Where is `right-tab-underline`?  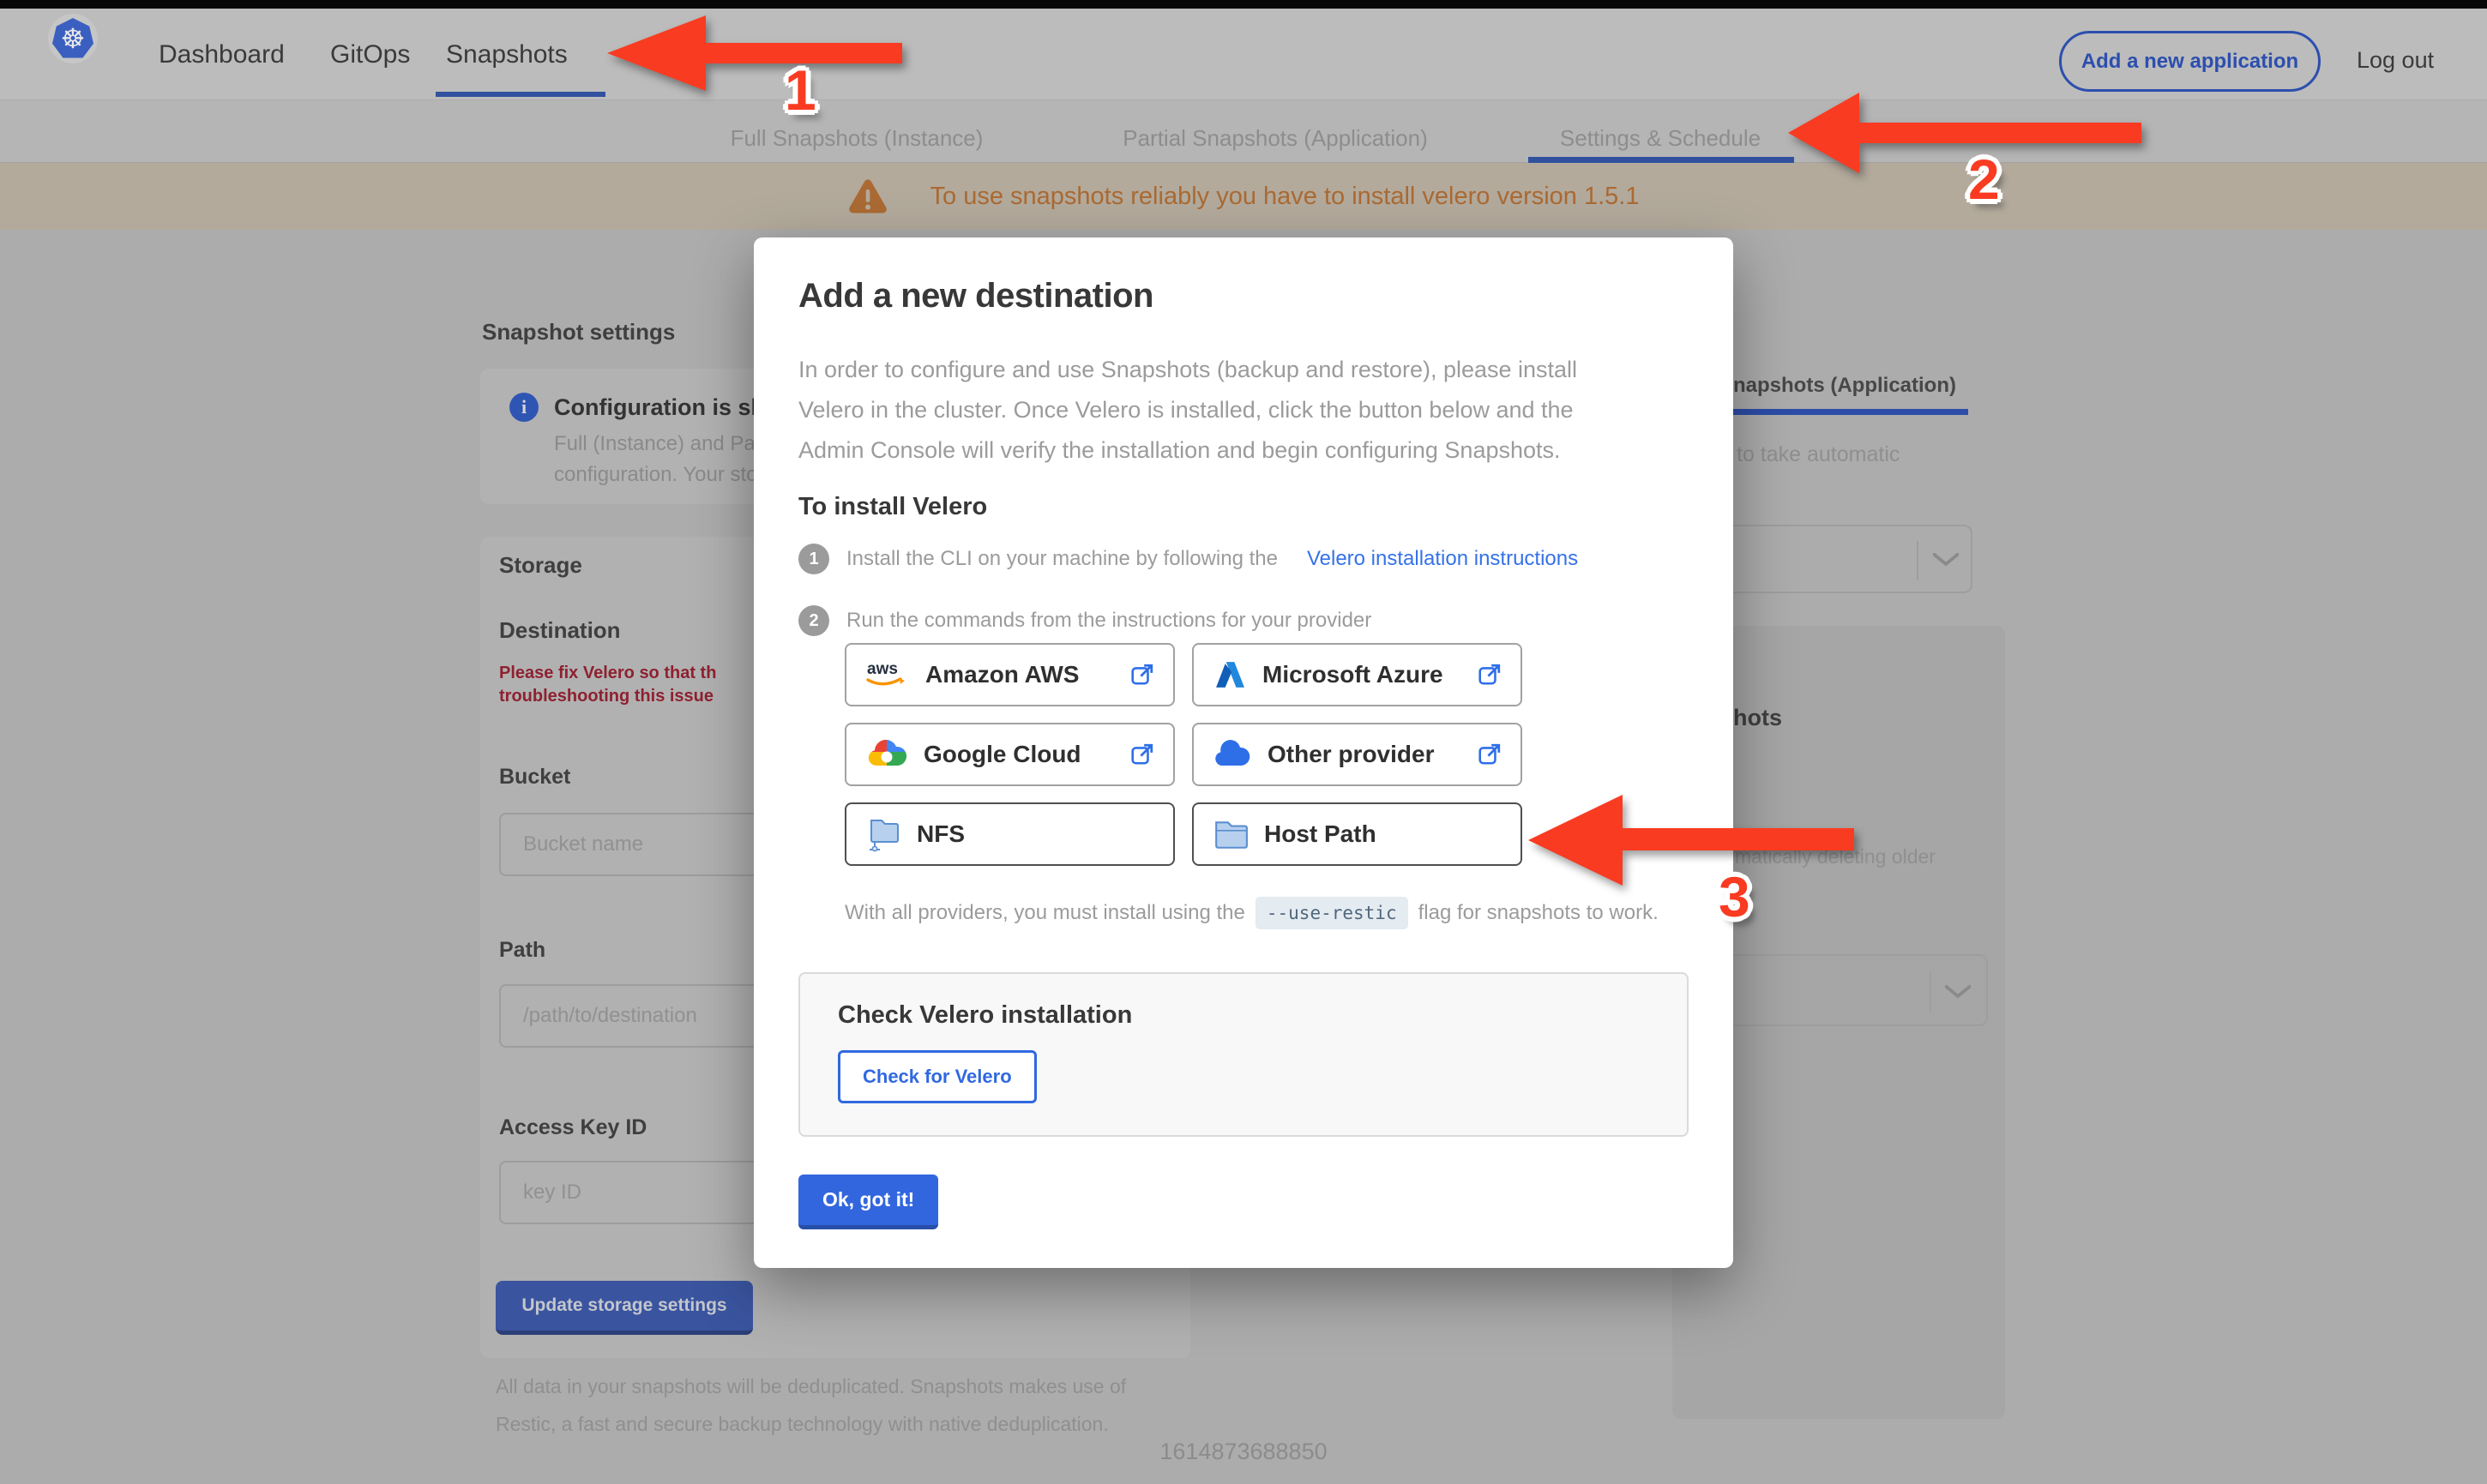 right-tab-underline is located at coordinates (1850, 412).